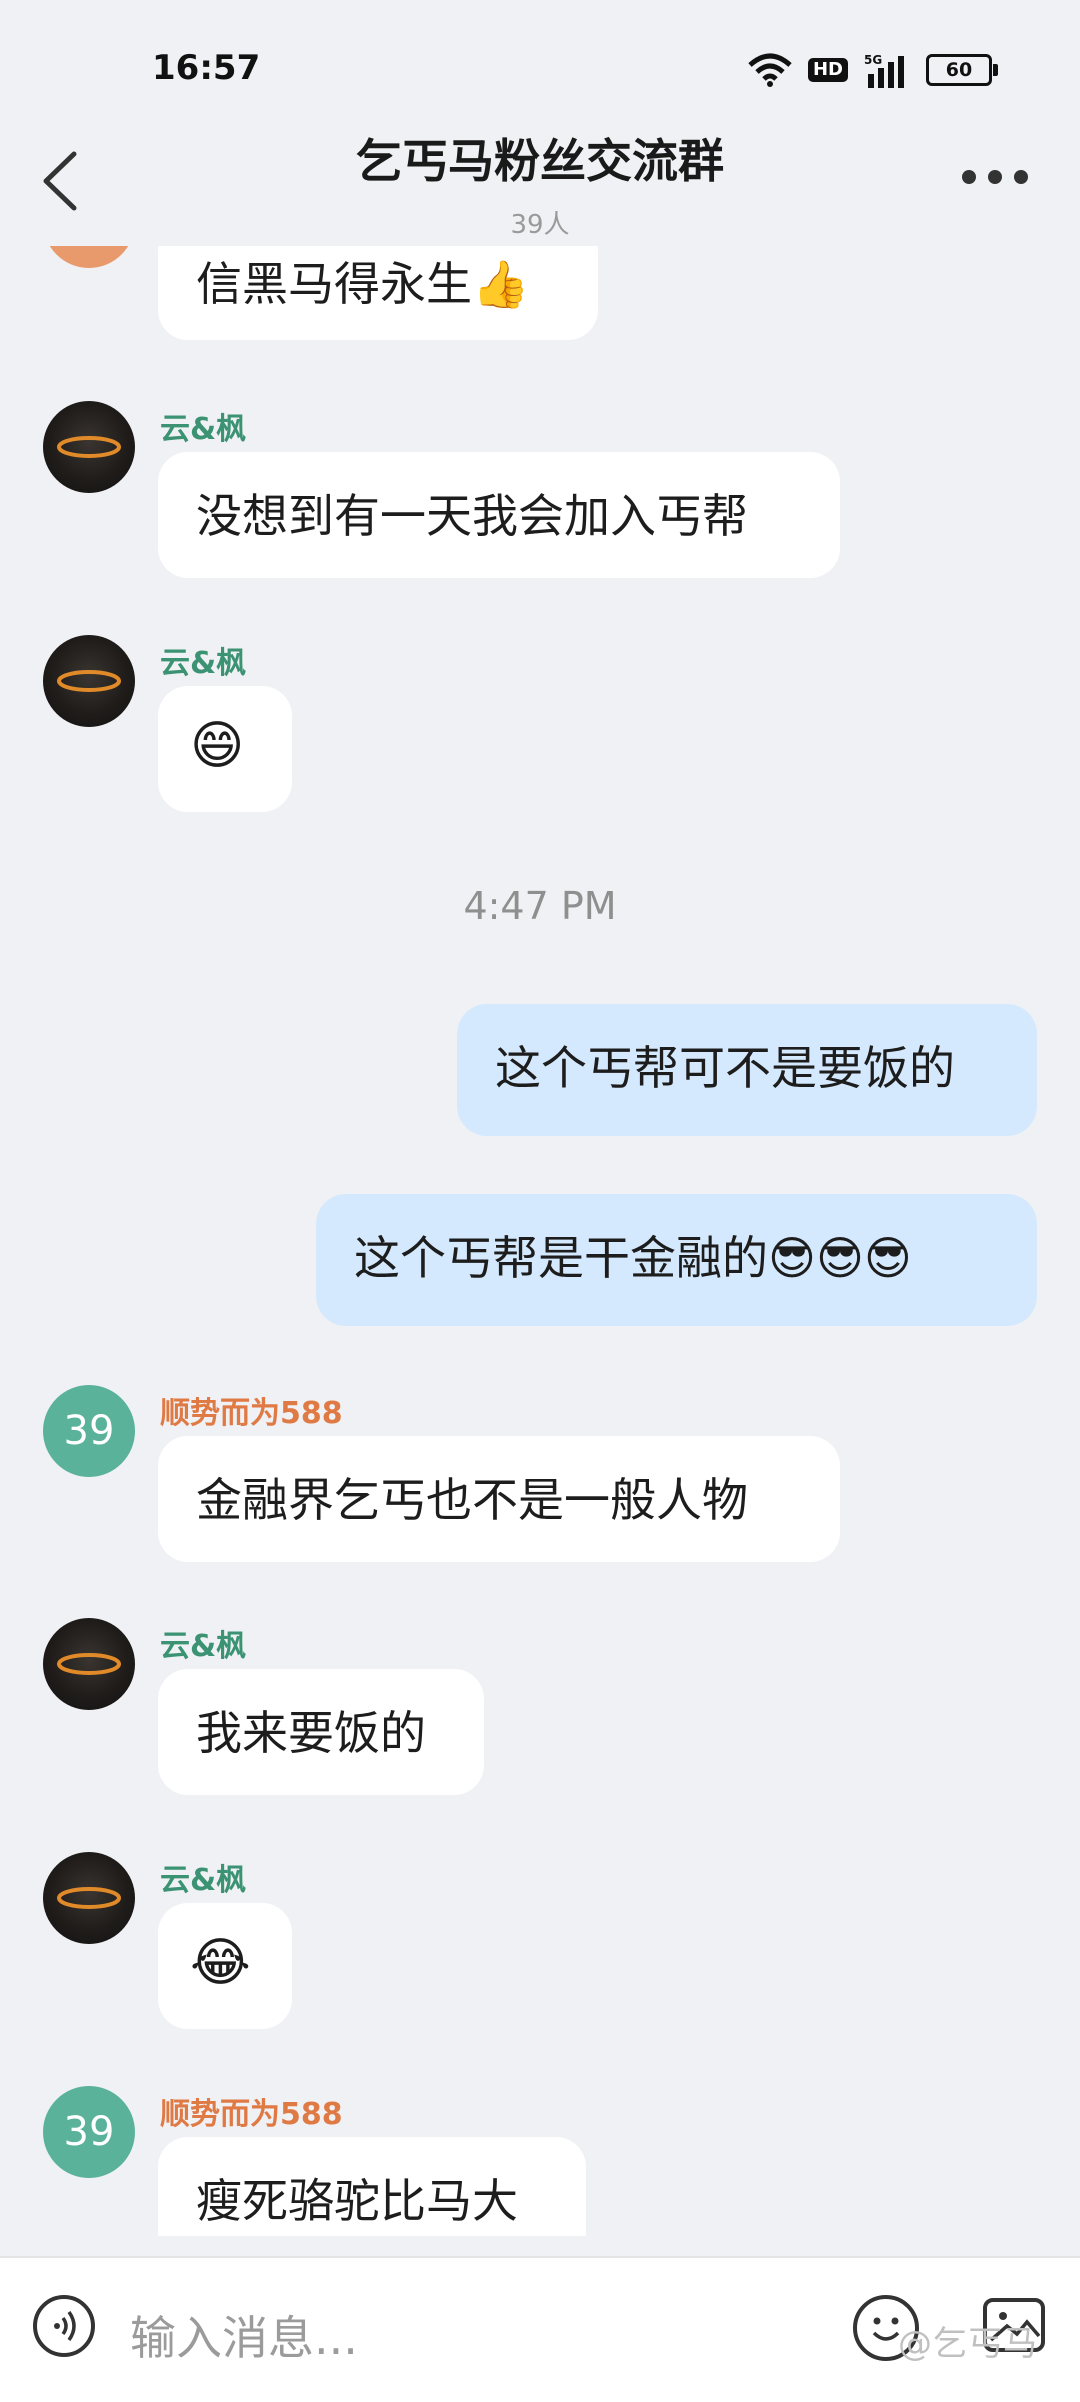  Describe the element at coordinates (363, 284) in the screenshot. I see `message-text: 信黑马得永生👍` at that location.